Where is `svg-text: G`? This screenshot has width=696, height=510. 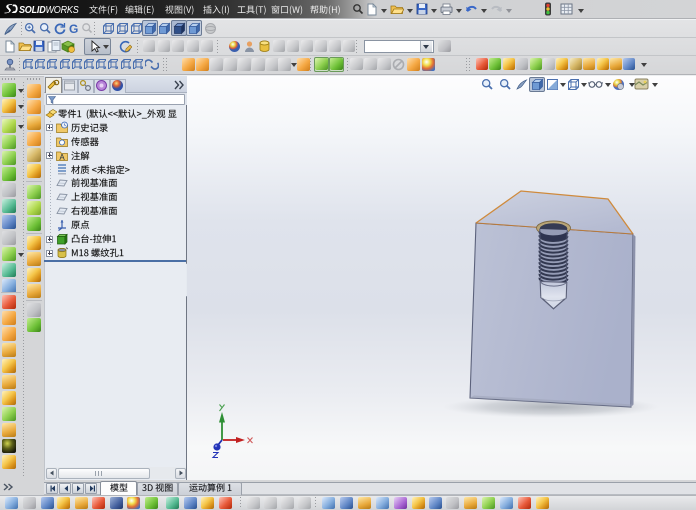 svg-text: G is located at coordinates (73, 28).